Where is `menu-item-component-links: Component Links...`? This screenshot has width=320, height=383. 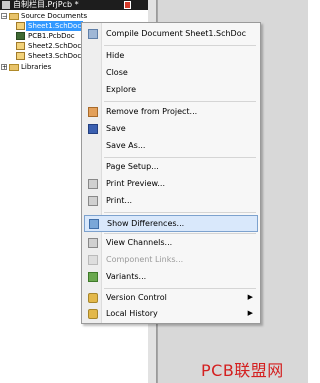 menu-item-component-links: Component Links... is located at coordinates (171, 260).